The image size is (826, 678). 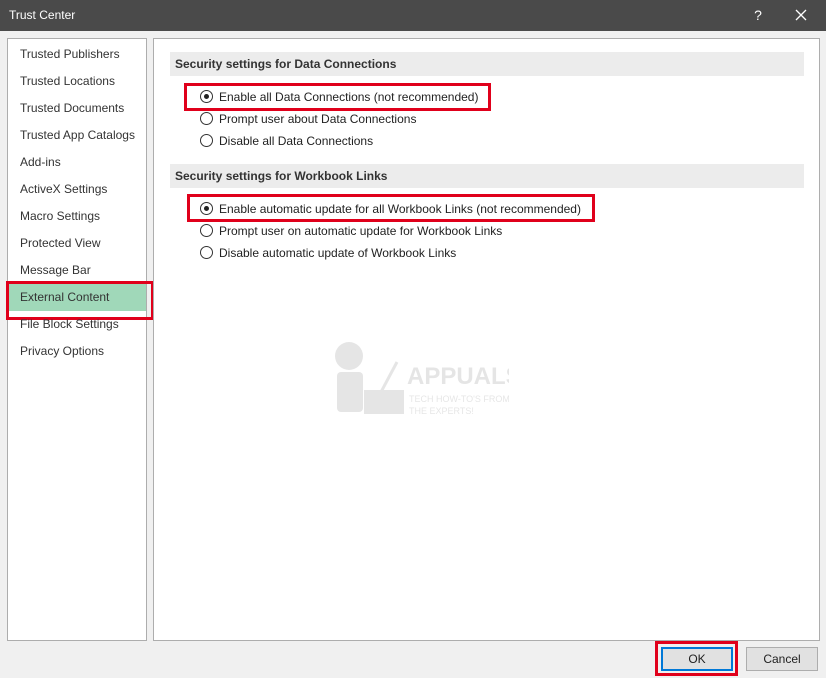 I want to click on help-button: ?, so click(x=758, y=15).